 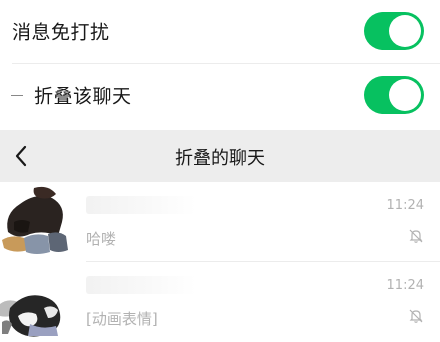 What do you see at coordinates (101, 239) in the screenshot?
I see `chat-preview: 哈喽` at bounding box center [101, 239].